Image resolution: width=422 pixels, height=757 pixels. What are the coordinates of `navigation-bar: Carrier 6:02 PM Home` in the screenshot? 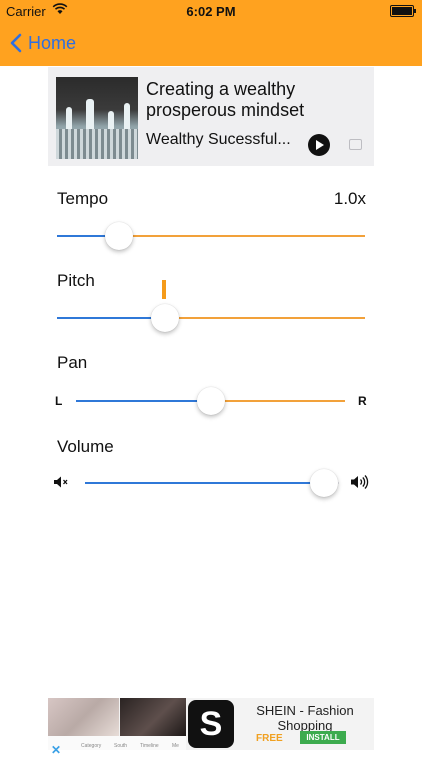 It's located at (211, 33).